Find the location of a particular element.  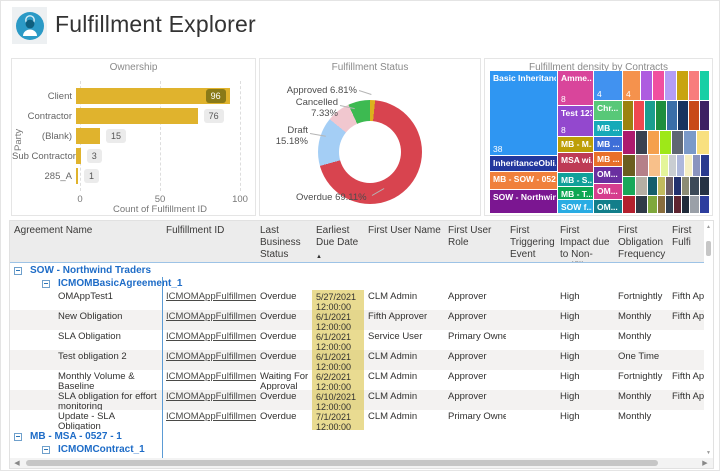

column-header-first-user-name: First User Name is located at coordinates (404, 241).